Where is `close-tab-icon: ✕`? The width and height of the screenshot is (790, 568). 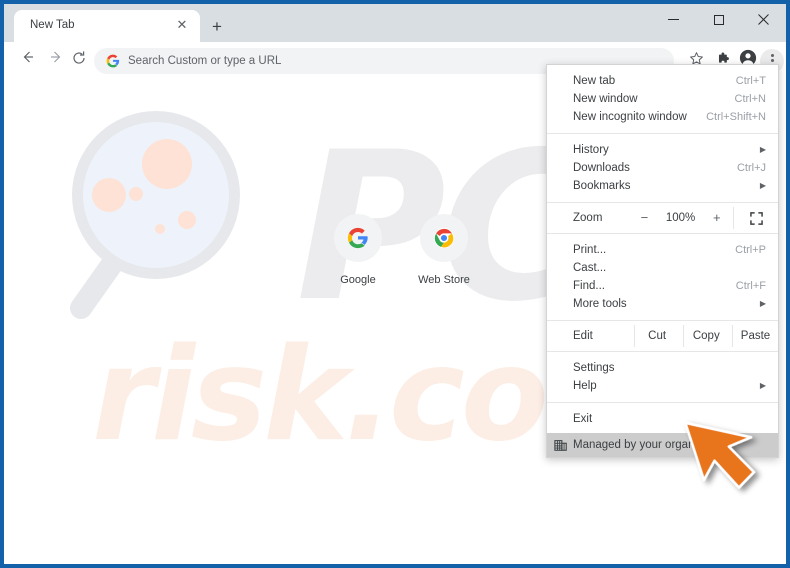 close-tab-icon: ✕ is located at coordinates (182, 25).